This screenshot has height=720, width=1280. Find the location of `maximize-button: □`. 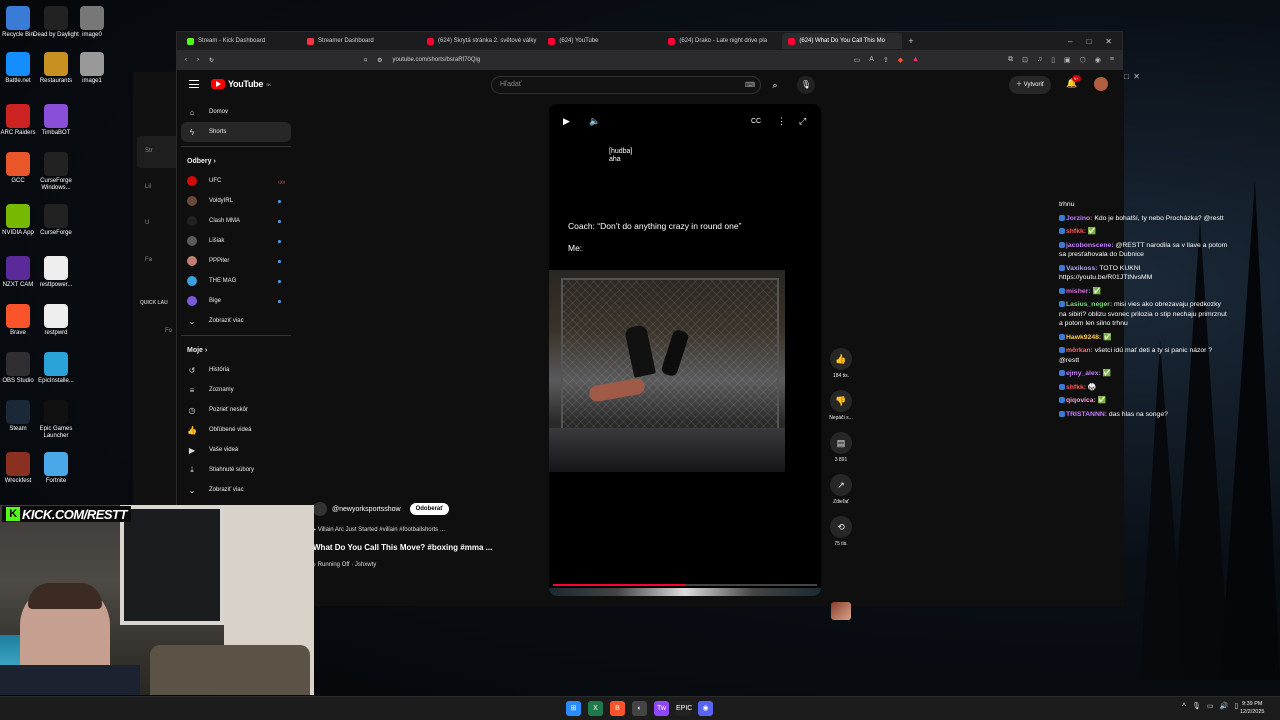

maximize-button: □ is located at coordinates (1088, 41).